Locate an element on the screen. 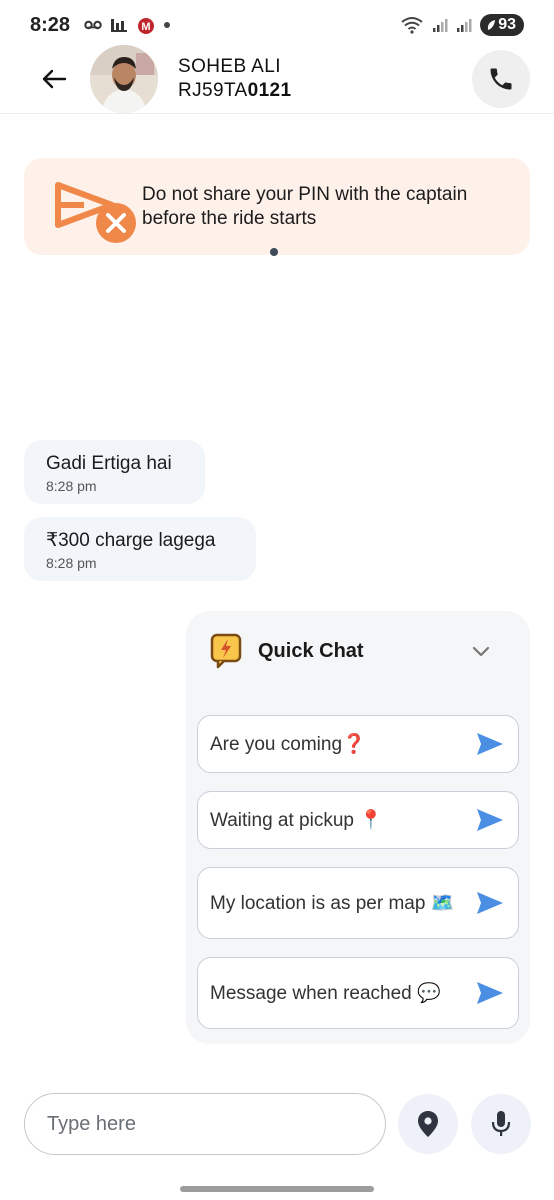  vehicle-plate: RJ59TA0121 is located at coordinates (235, 91).